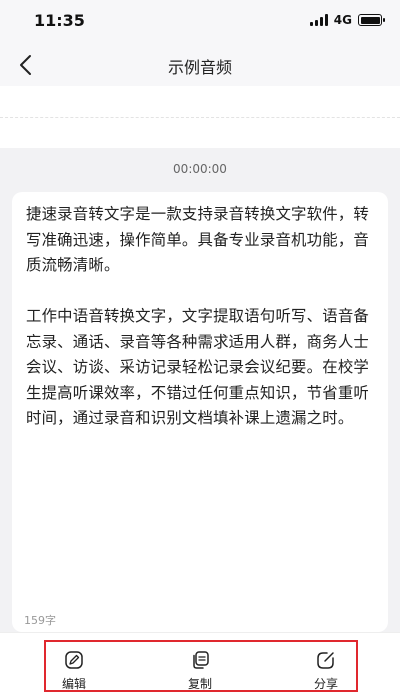 This screenshot has height=692, width=400. I want to click on page-title: 示例音频, so click(199, 67).